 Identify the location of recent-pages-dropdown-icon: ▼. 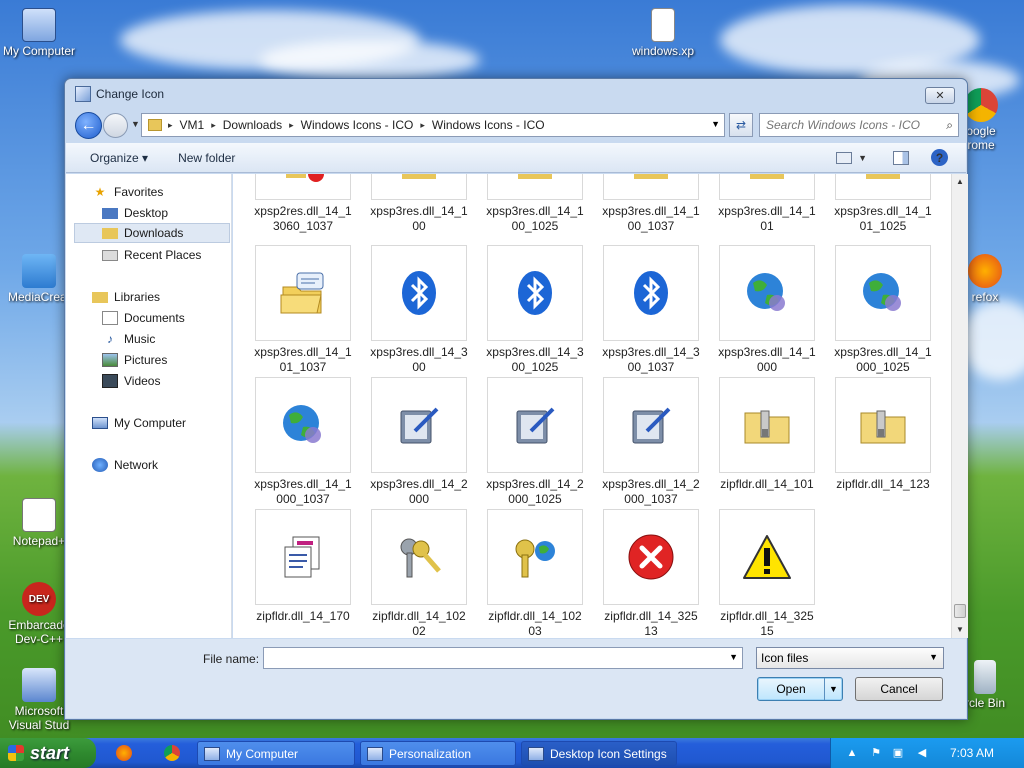
(135, 124).